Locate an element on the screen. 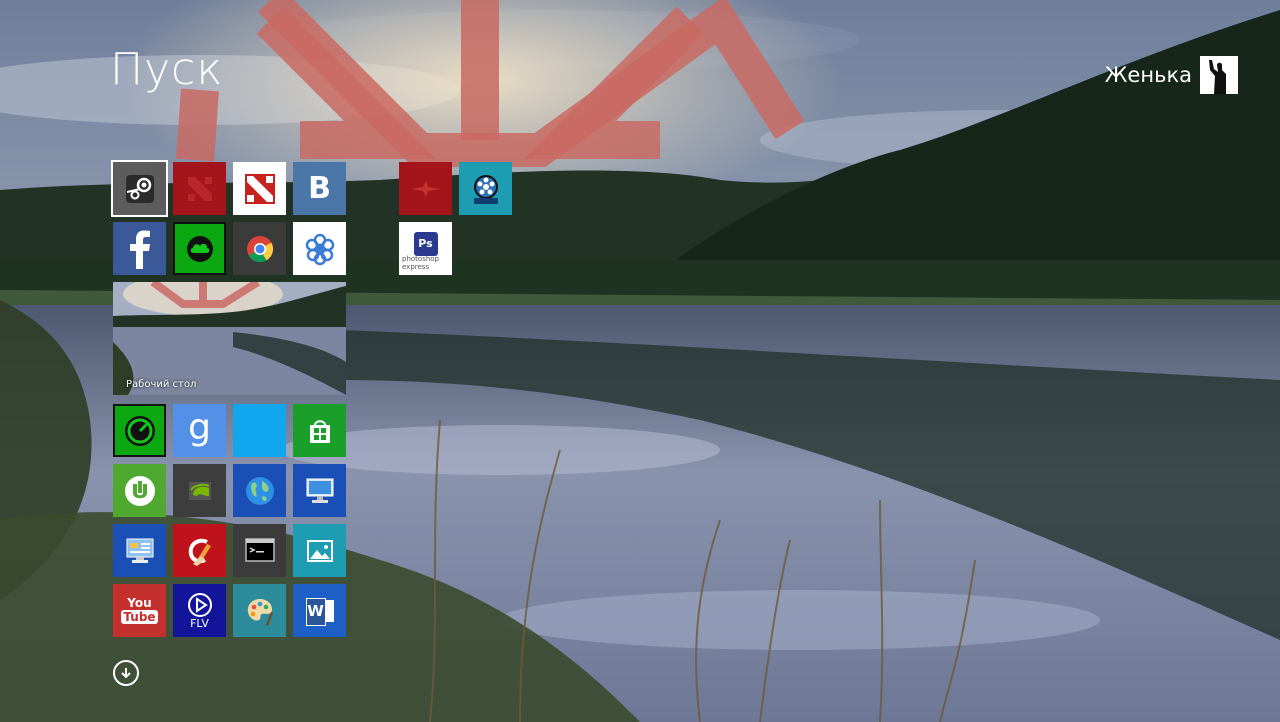  flower-icon is located at coordinates (319, 249).